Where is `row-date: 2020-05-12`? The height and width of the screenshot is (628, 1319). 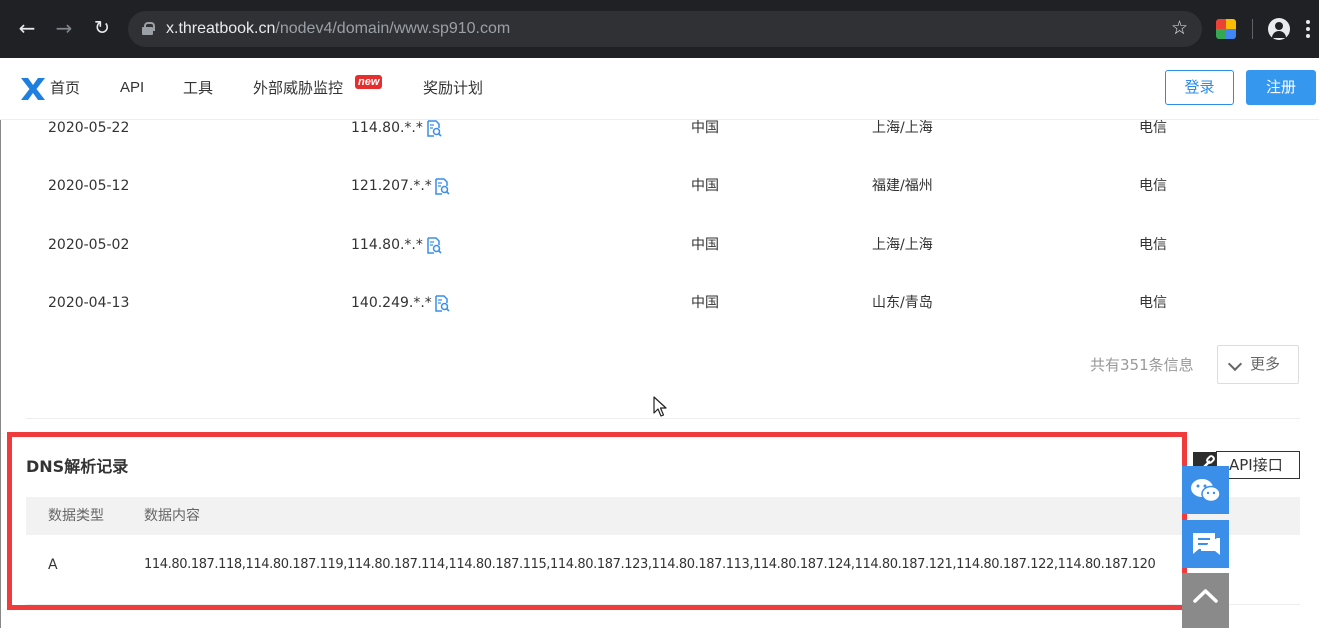 row-date: 2020-05-12 is located at coordinates (89, 186).